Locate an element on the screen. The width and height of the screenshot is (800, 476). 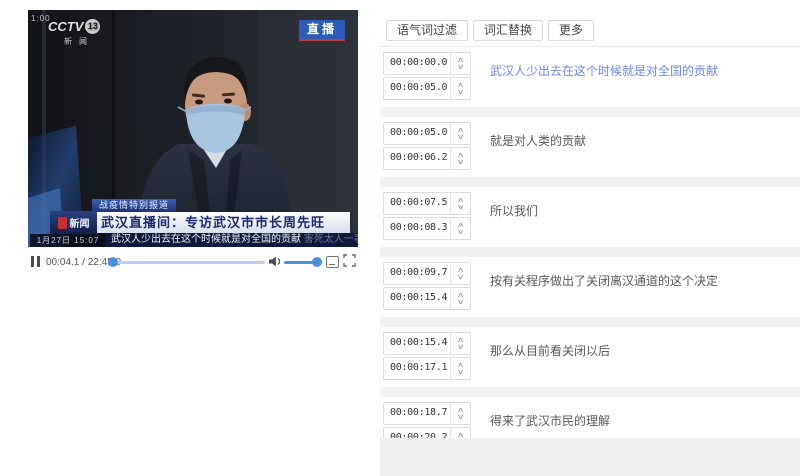
cctv-channel-number: 13 is located at coordinates (93, 26).